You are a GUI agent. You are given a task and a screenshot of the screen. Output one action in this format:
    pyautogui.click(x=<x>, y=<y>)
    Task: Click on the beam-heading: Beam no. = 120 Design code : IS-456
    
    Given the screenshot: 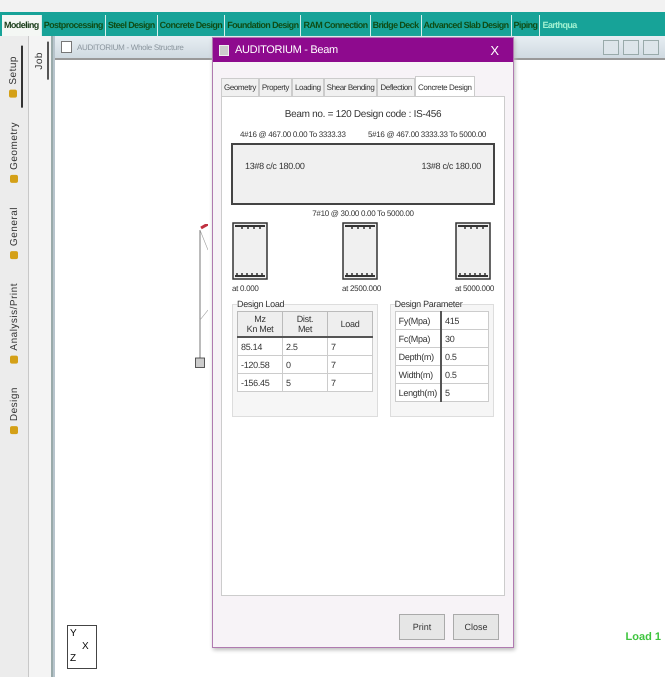 What is the action you would take?
    pyautogui.click(x=363, y=114)
    